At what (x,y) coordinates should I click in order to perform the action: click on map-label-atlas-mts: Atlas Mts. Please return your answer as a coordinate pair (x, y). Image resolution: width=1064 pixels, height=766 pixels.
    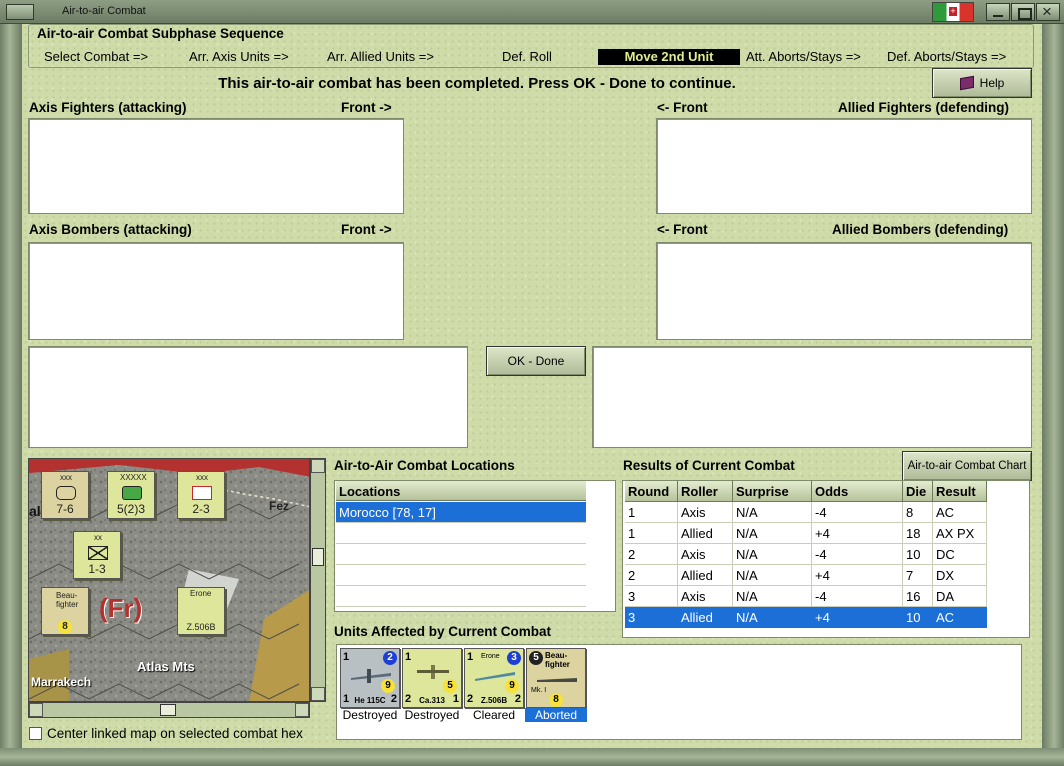
    Looking at the image, I should click on (166, 666).